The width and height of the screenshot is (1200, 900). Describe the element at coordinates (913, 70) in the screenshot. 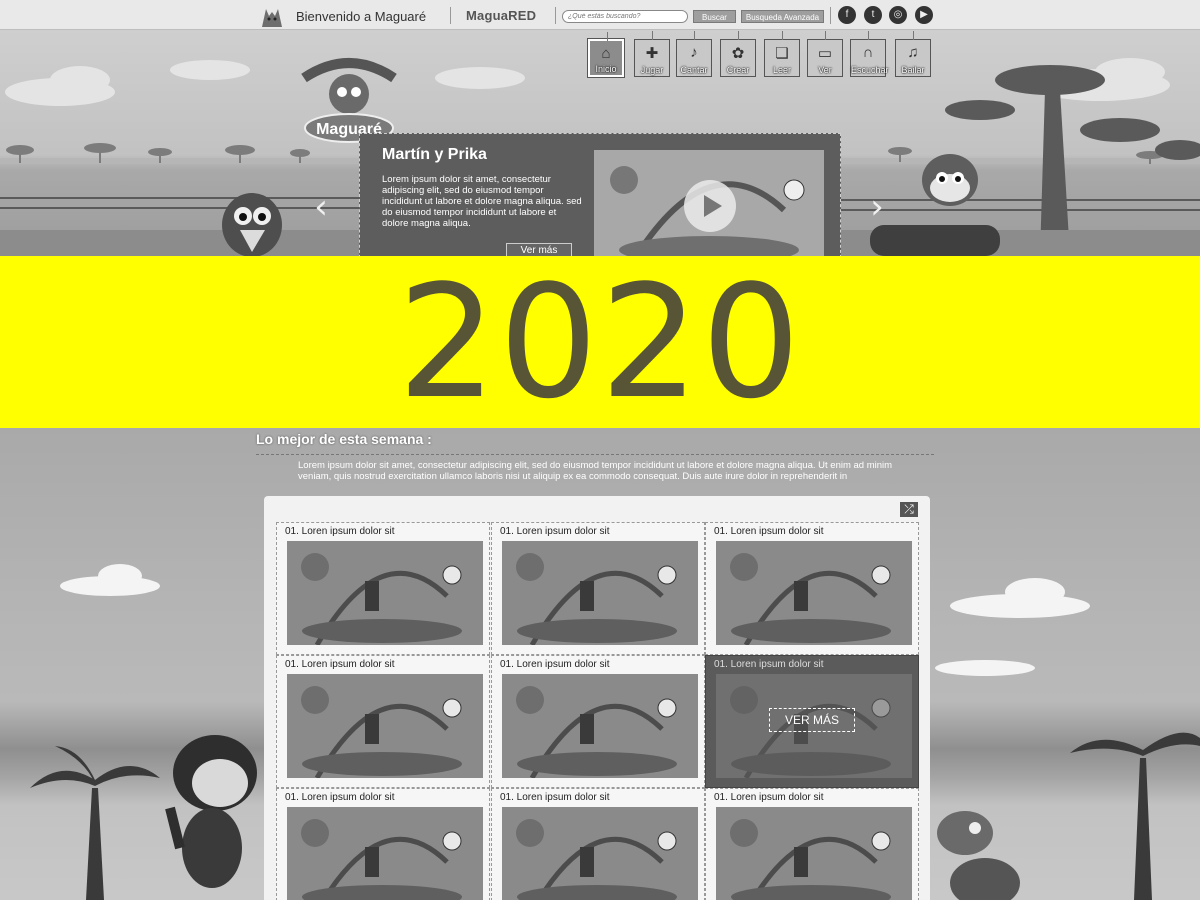

I see `nav-label: Bailar` at that location.